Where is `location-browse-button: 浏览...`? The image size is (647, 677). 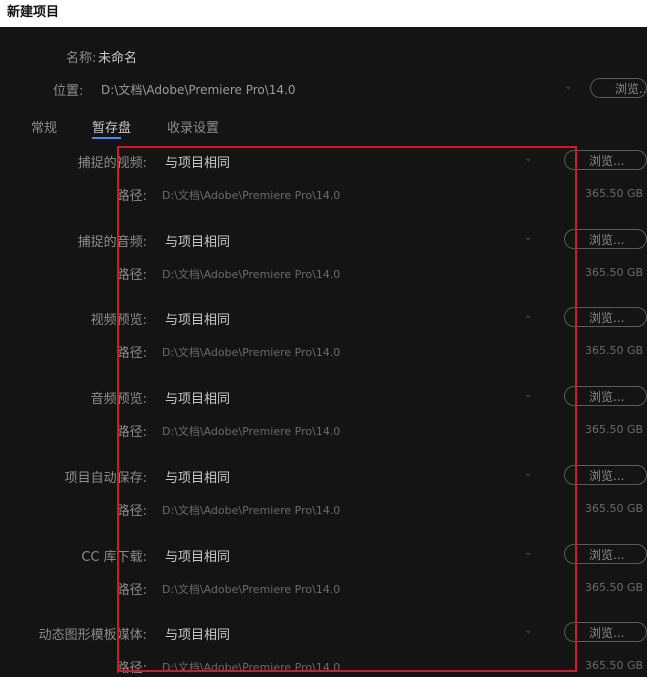
location-browse-button: 浏览... is located at coordinates (618, 88).